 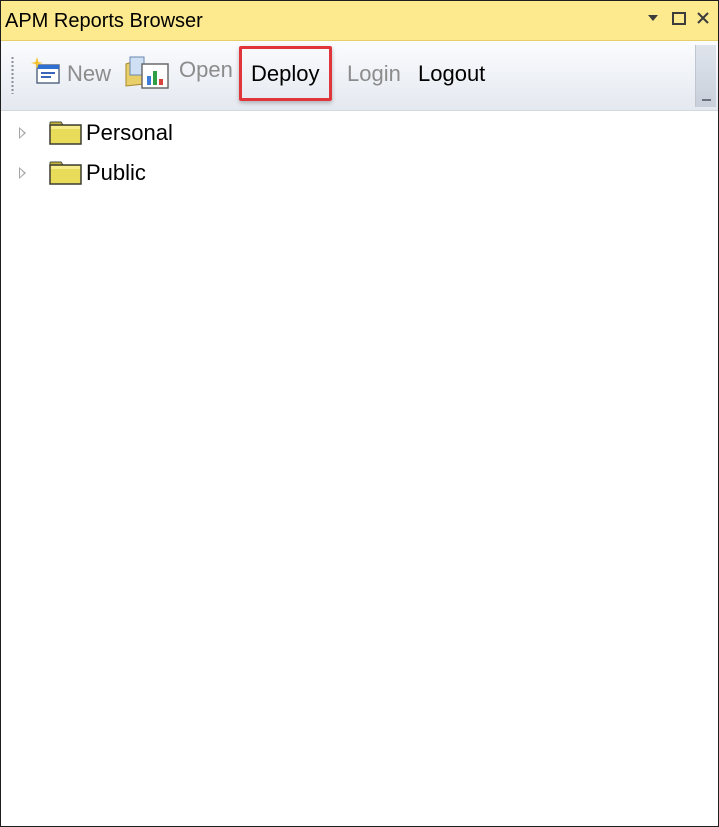 I want to click on toolbar: New Open Deploy Login Logout, so click(x=359, y=76).